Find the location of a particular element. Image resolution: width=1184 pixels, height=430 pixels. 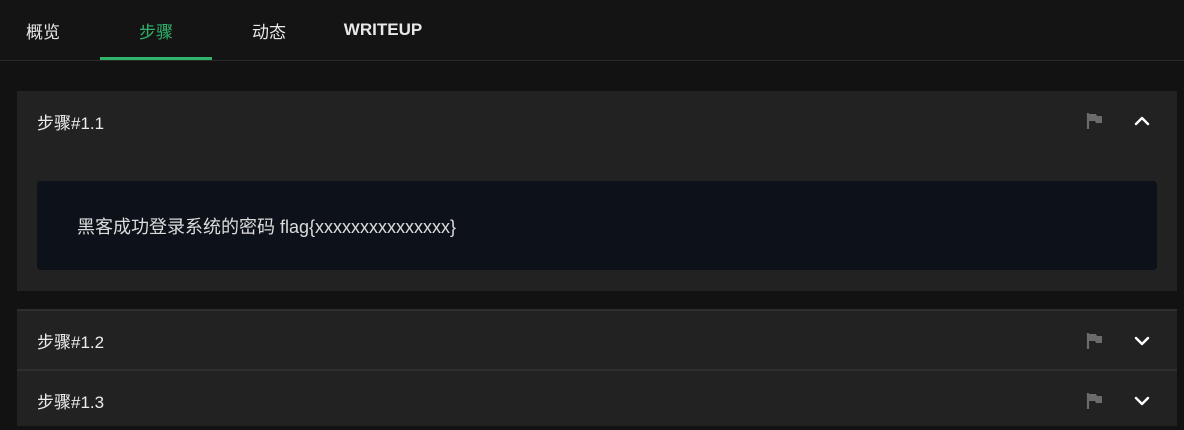

step-panel-1-3: 步骤#1.3 is located at coordinates (597, 397).